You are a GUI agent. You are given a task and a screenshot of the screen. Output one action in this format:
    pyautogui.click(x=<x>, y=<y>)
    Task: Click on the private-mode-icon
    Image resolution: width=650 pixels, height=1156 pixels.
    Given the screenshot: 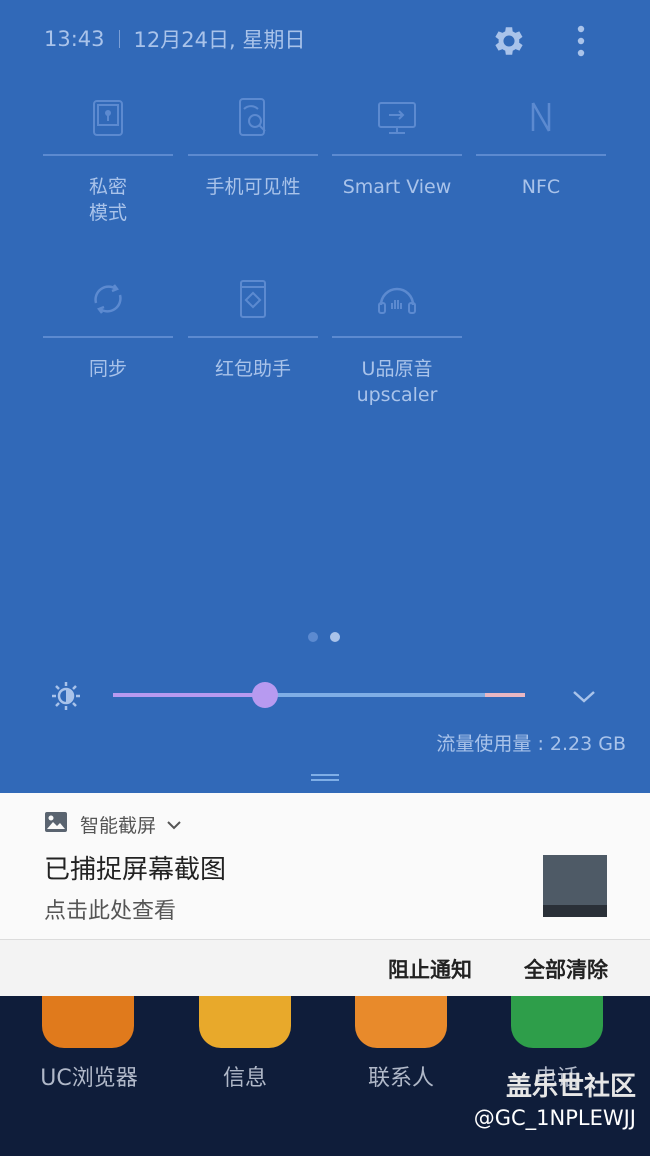 What is the action you would take?
    pyautogui.click(x=108, y=117)
    